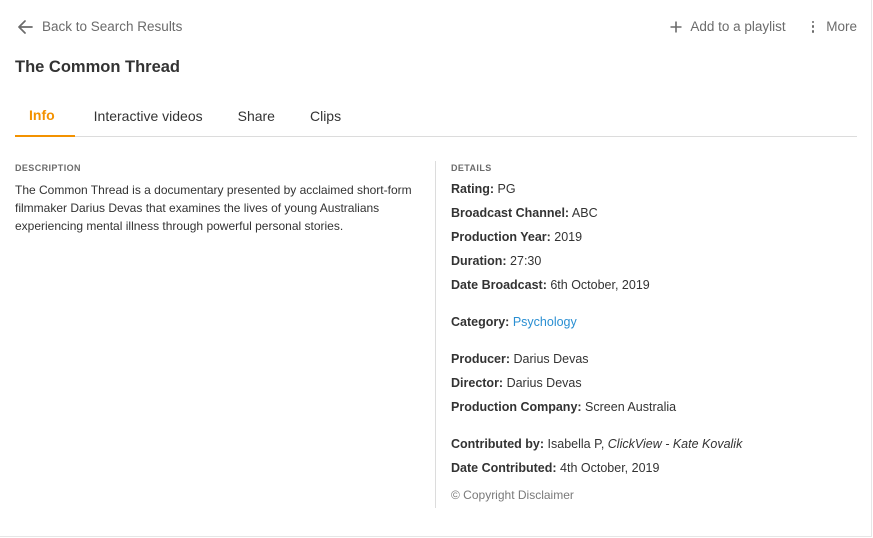 This screenshot has width=873, height=538. Describe the element at coordinates (841, 26) in the screenshot. I see `more-label: More` at that location.